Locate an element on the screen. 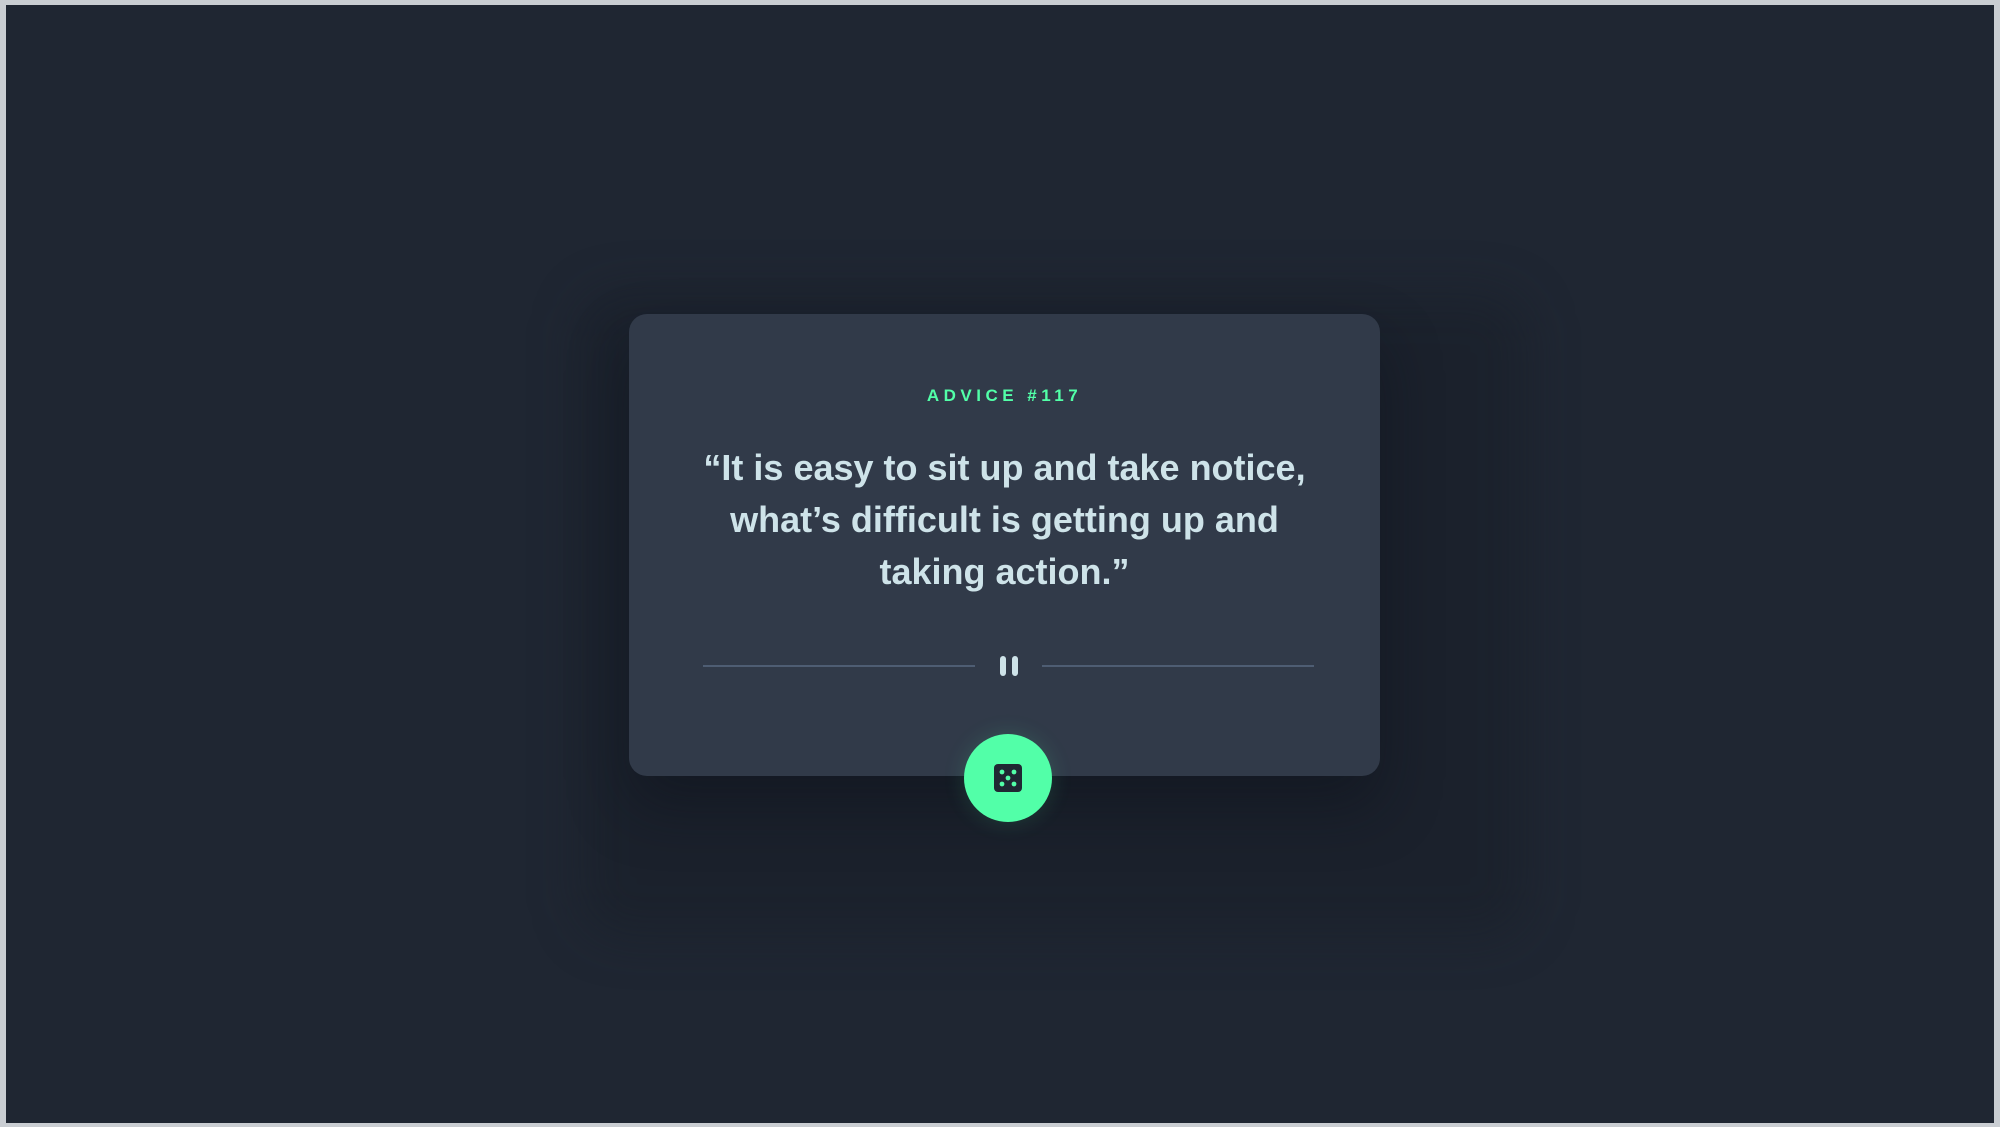 This screenshot has width=2000, height=1127. generate-advice-button is located at coordinates (1008, 778).